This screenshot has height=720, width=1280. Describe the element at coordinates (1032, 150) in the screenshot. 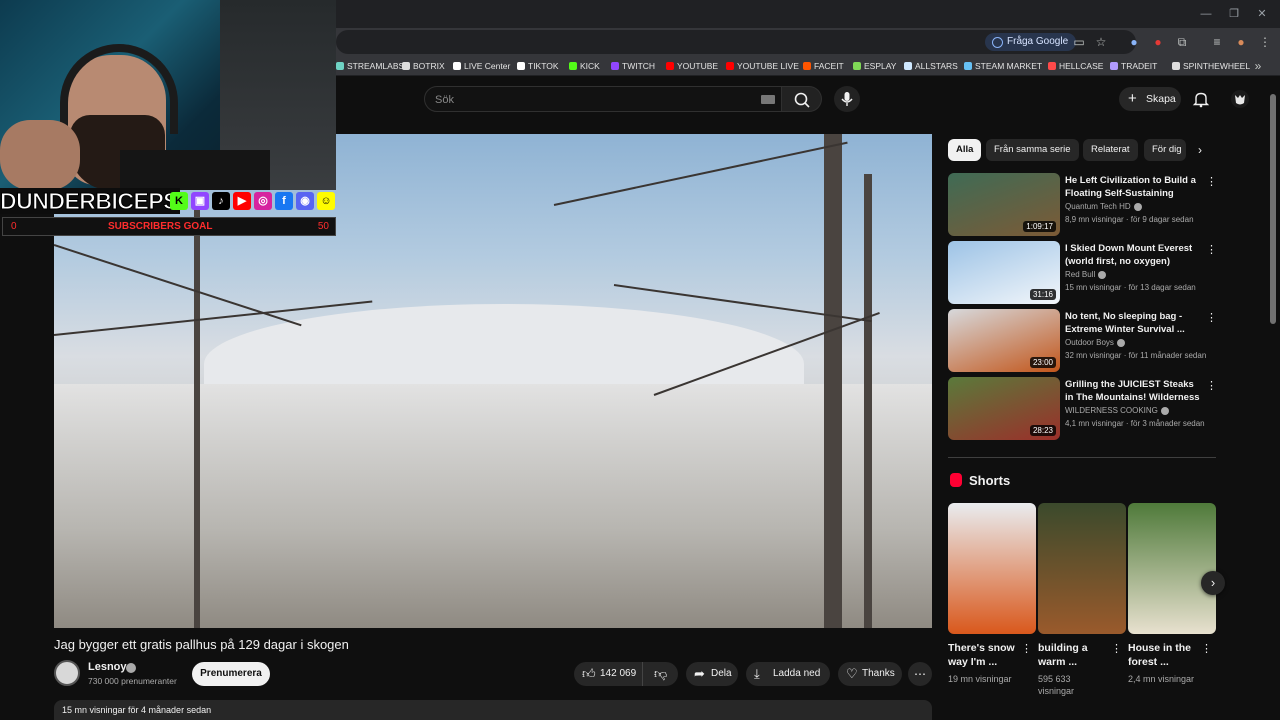

I see `chip-same-series: Från samma serie` at that location.